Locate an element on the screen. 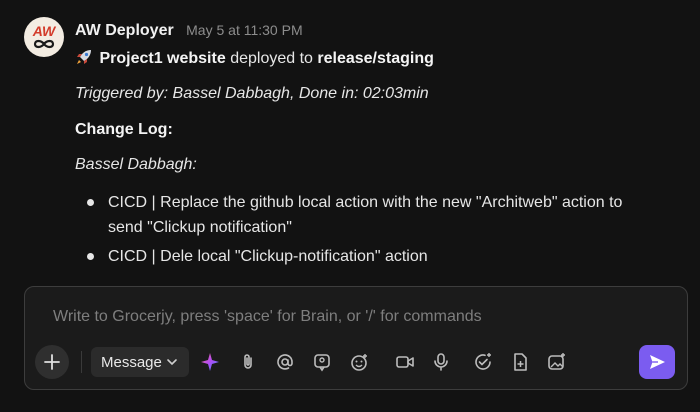 The image size is (700, 412). composer-toolbar: Message is located at coordinates (356, 362).